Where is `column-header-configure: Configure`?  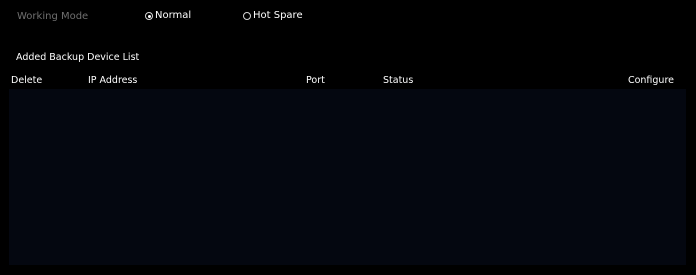 column-header-configure: Configure is located at coordinates (651, 81).